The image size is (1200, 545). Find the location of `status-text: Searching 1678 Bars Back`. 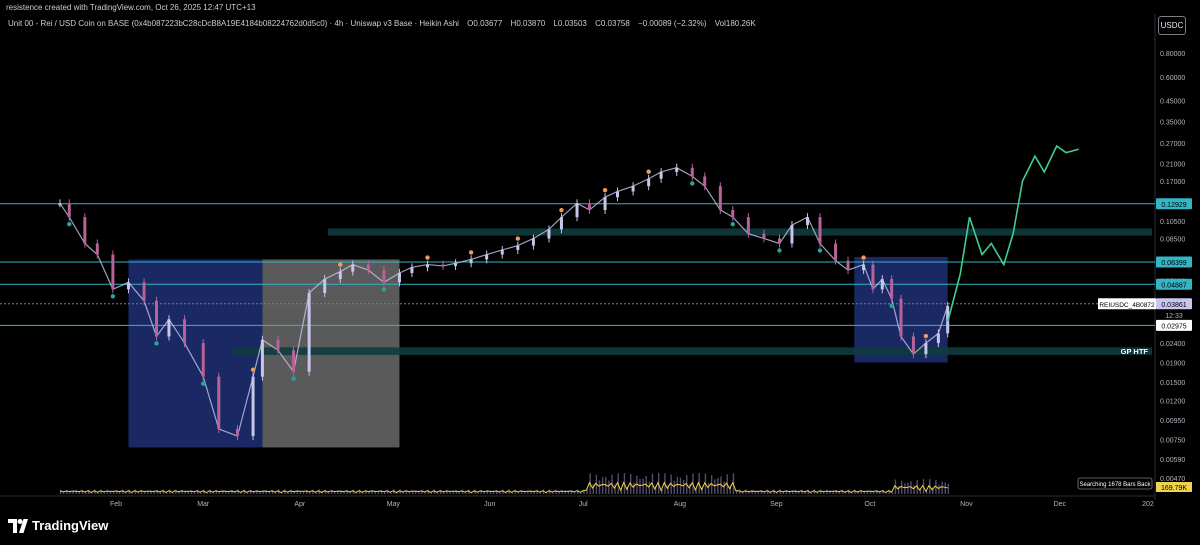

status-text: Searching 1678 Bars Back is located at coordinates (1115, 485).